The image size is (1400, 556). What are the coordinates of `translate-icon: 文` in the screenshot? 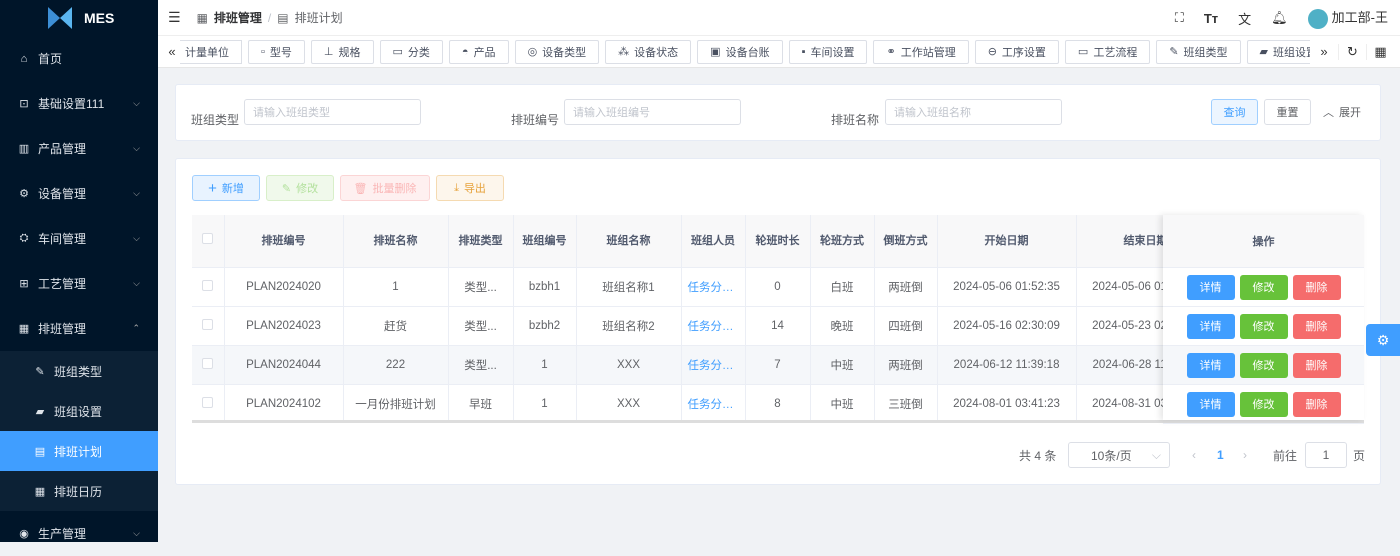 It's located at (1244, 18).